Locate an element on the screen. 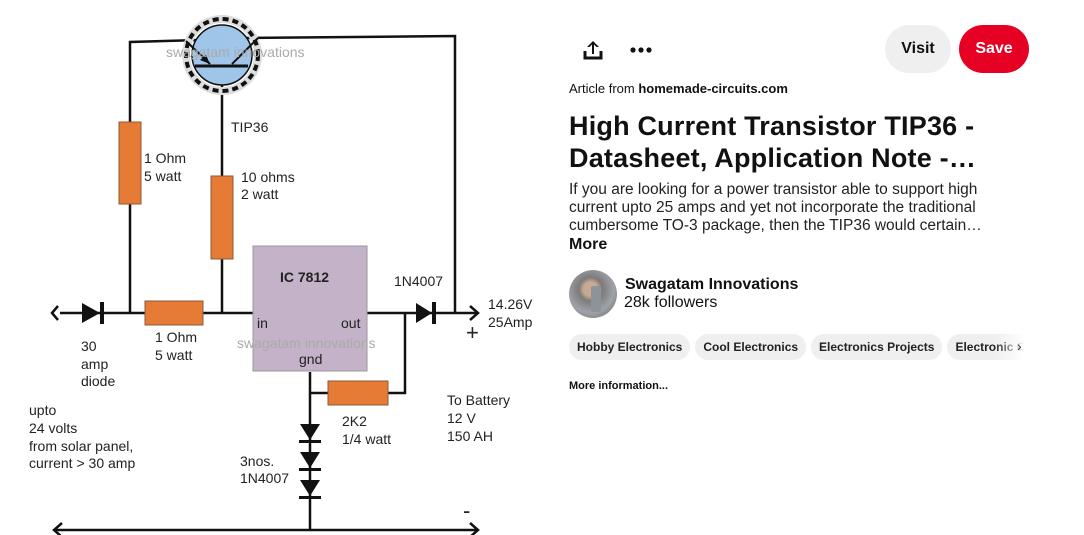  ic-out-label: out is located at coordinates (351, 323).